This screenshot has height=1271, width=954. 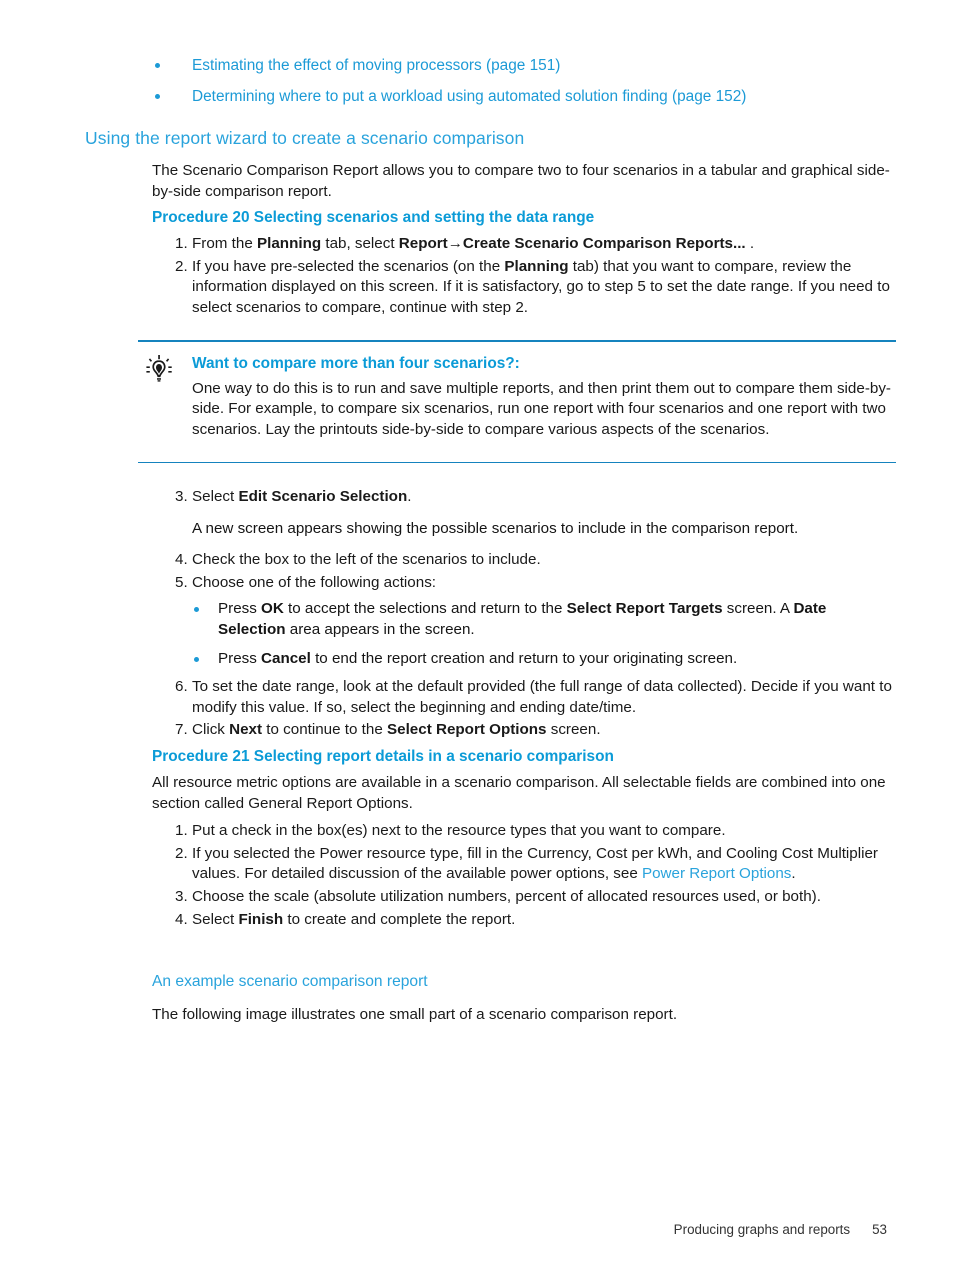 What do you see at coordinates (159, 369) in the screenshot?
I see `lightbulb-tip-icon` at bounding box center [159, 369].